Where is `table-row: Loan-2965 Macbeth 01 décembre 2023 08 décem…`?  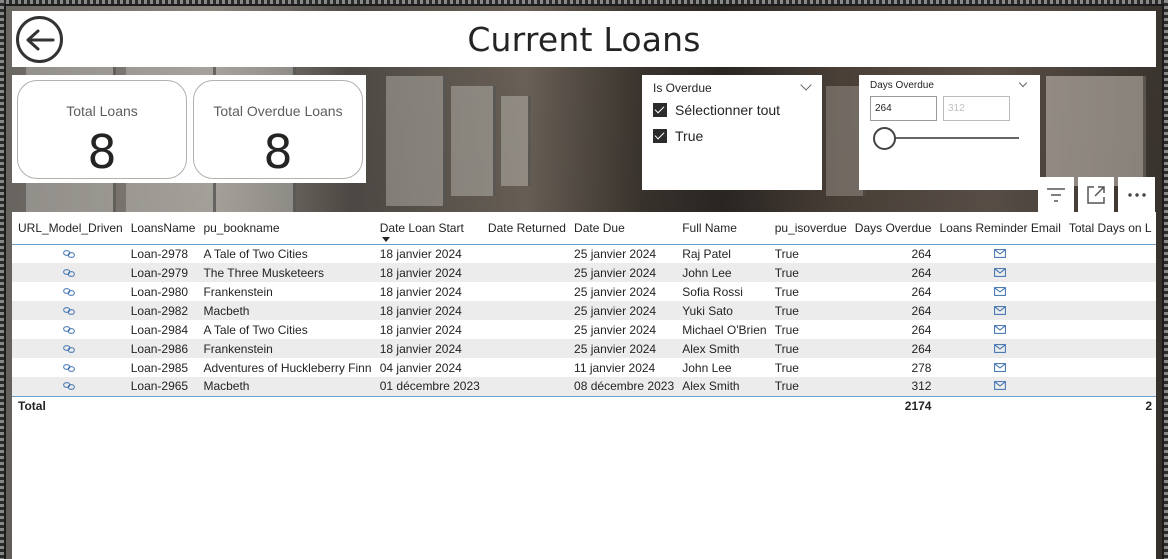 table-row: Loan-2965 Macbeth 01 décembre 2023 08 décem… is located at coordinates (584, 386).